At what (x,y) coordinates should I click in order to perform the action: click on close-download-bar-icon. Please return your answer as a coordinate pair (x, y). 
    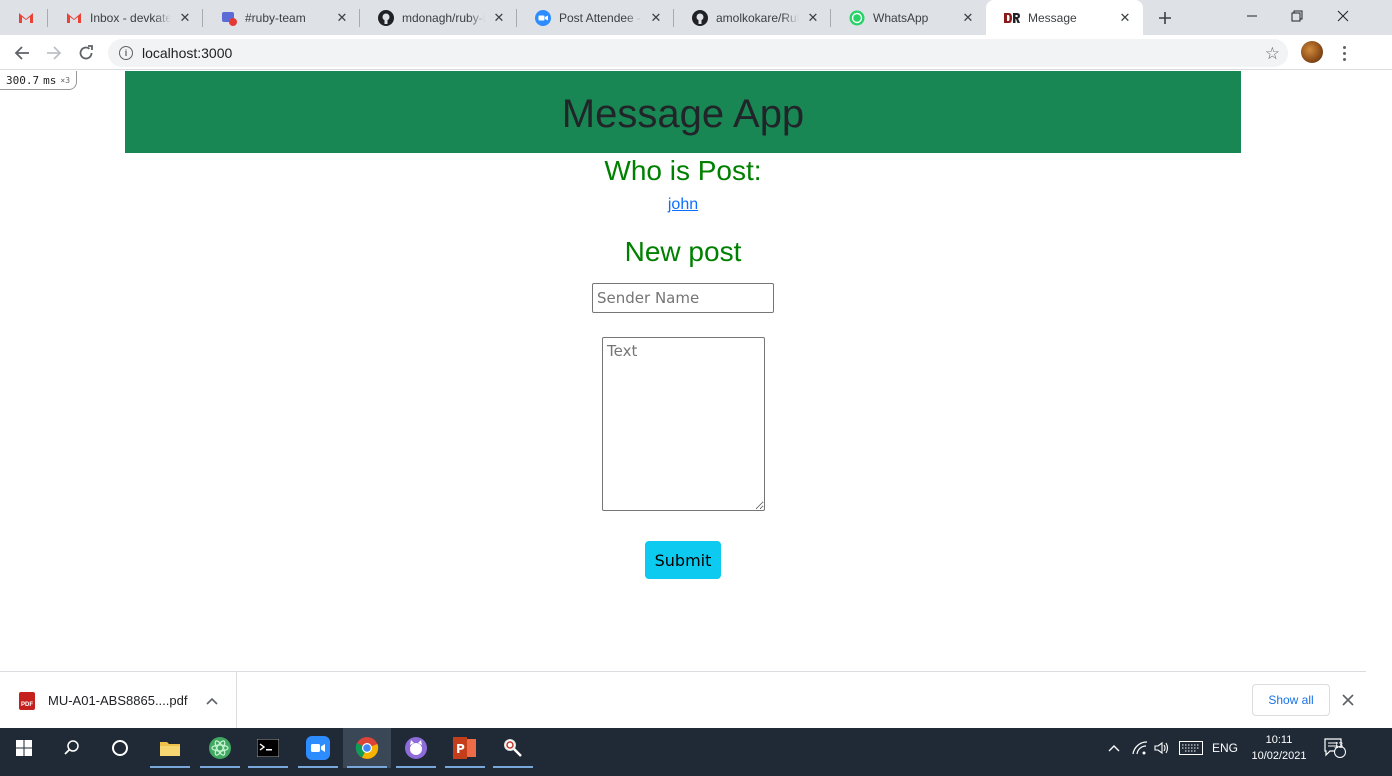
    Looking at the image, I should click on (1348, 700).